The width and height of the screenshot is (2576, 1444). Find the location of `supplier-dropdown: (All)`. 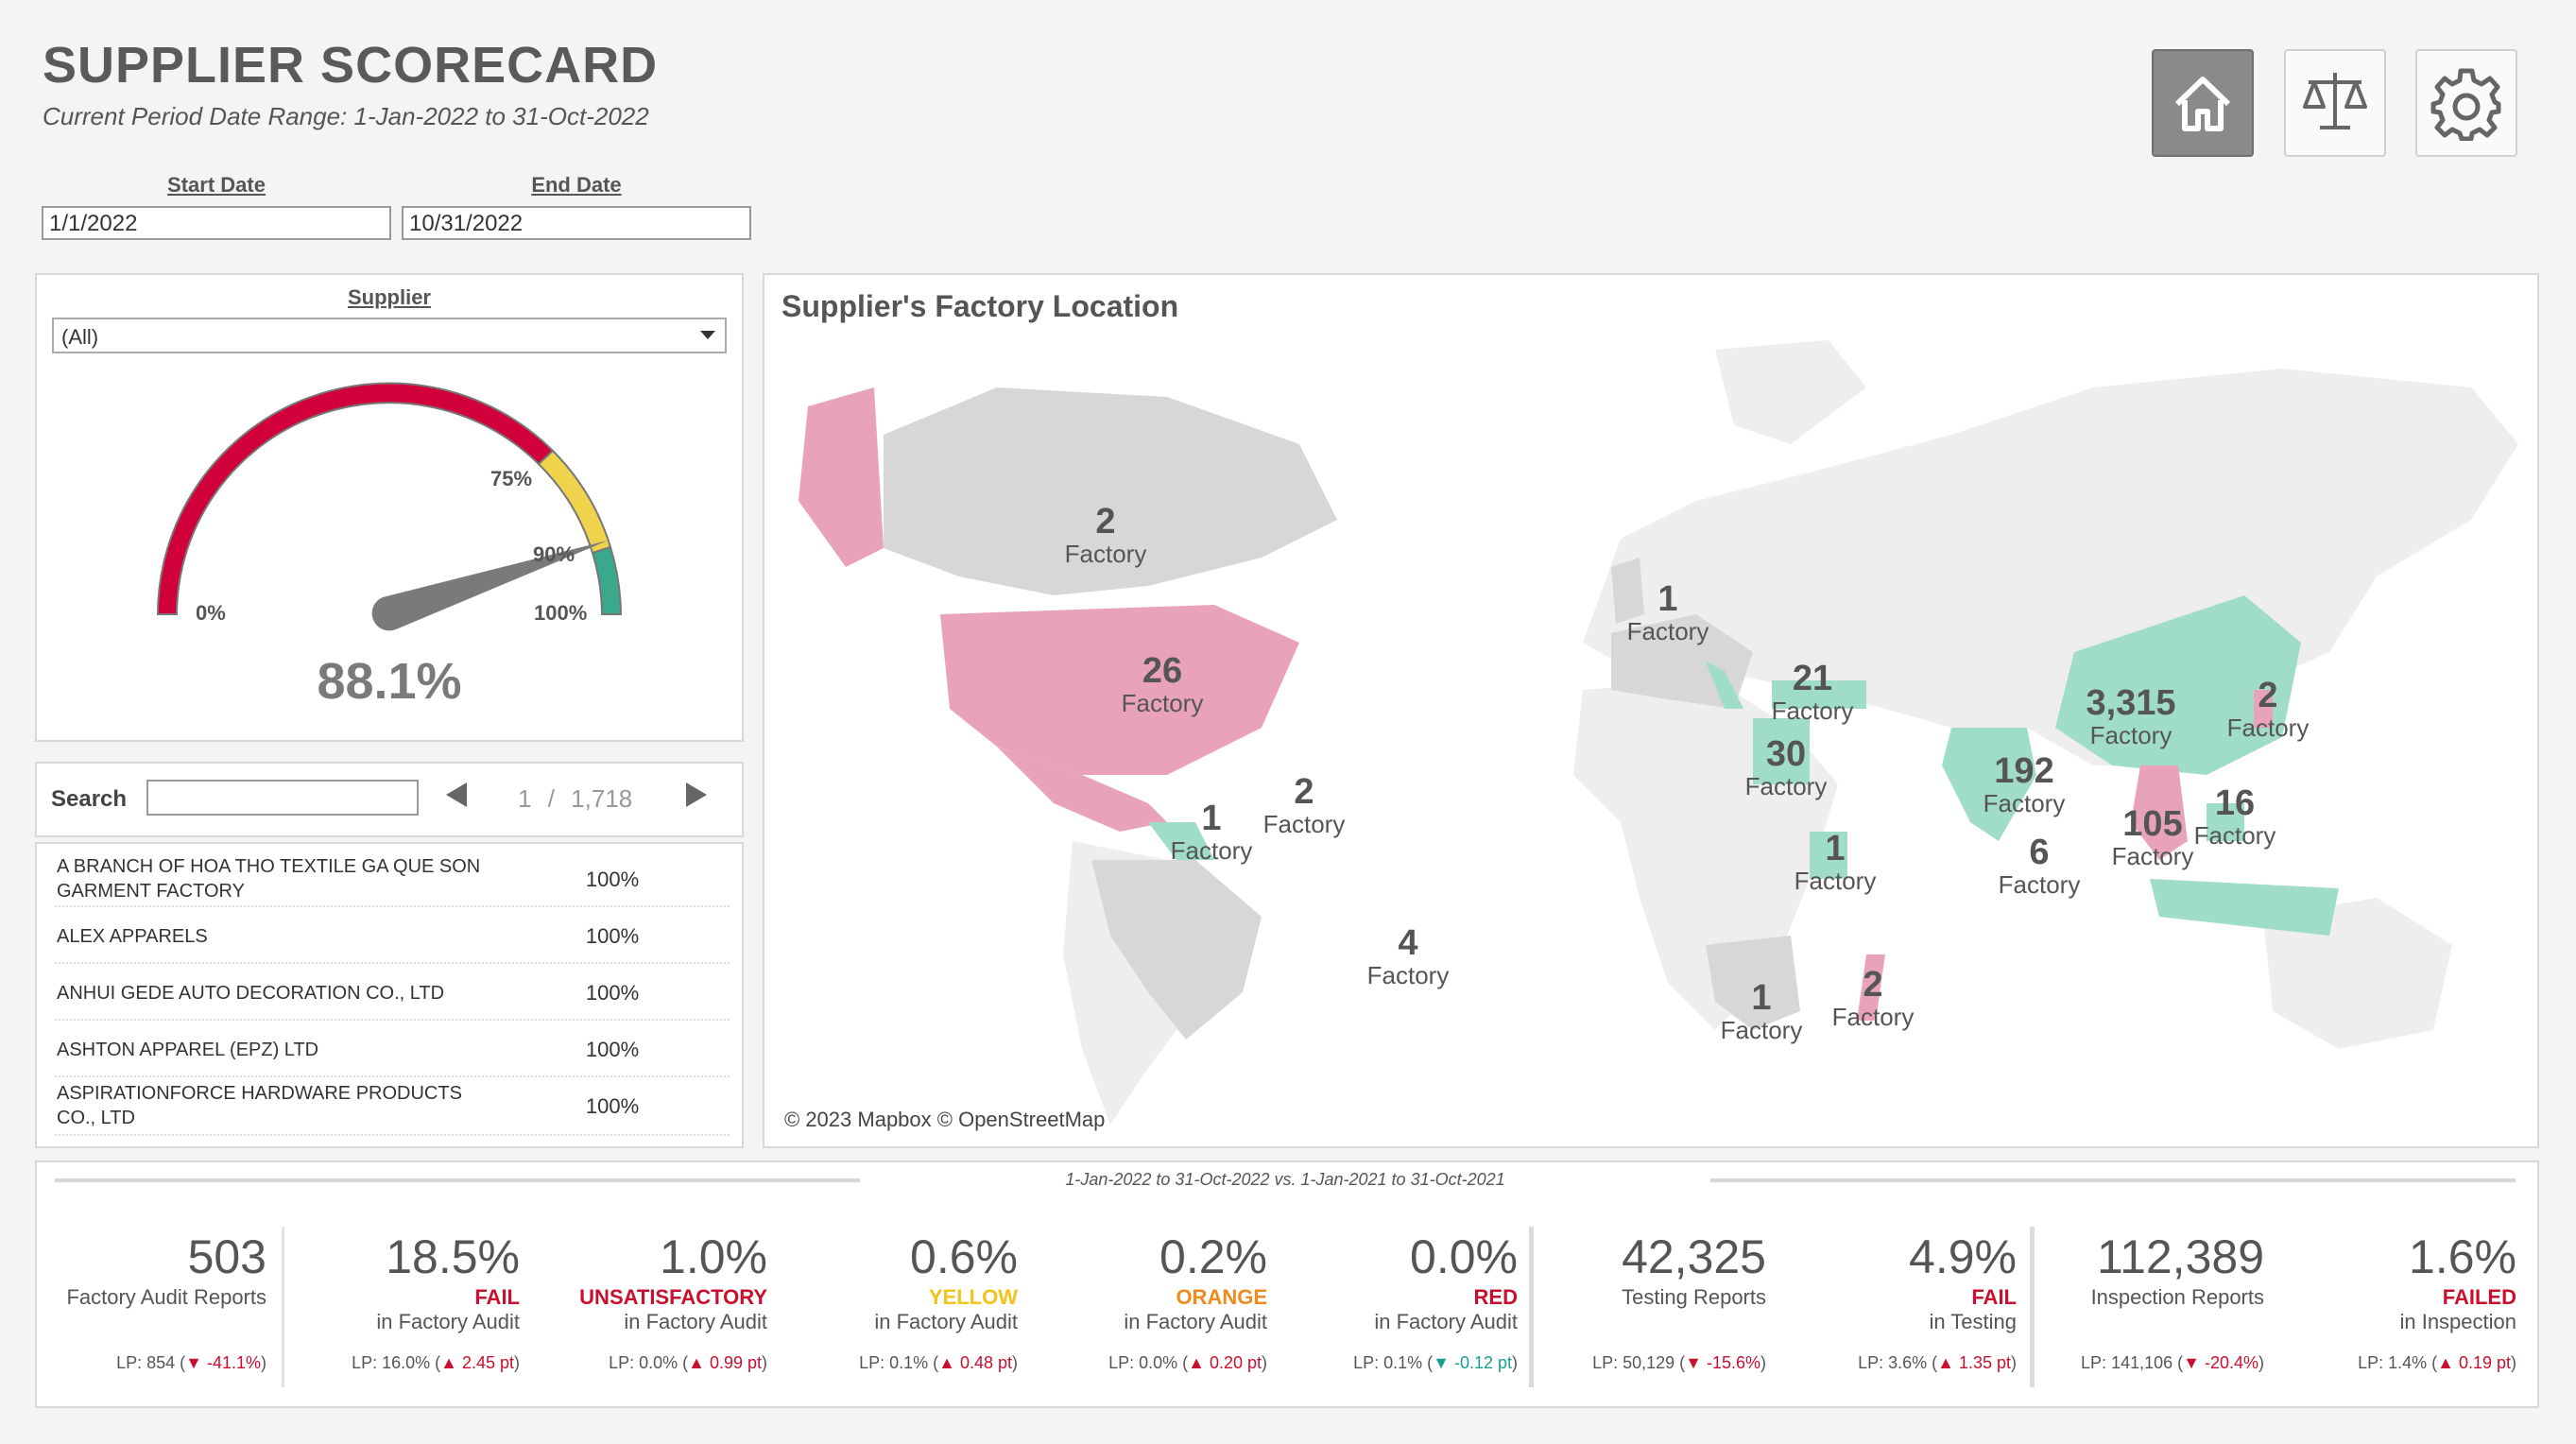

supplier-dropdown: (All) is located at coordinates (389, 335).